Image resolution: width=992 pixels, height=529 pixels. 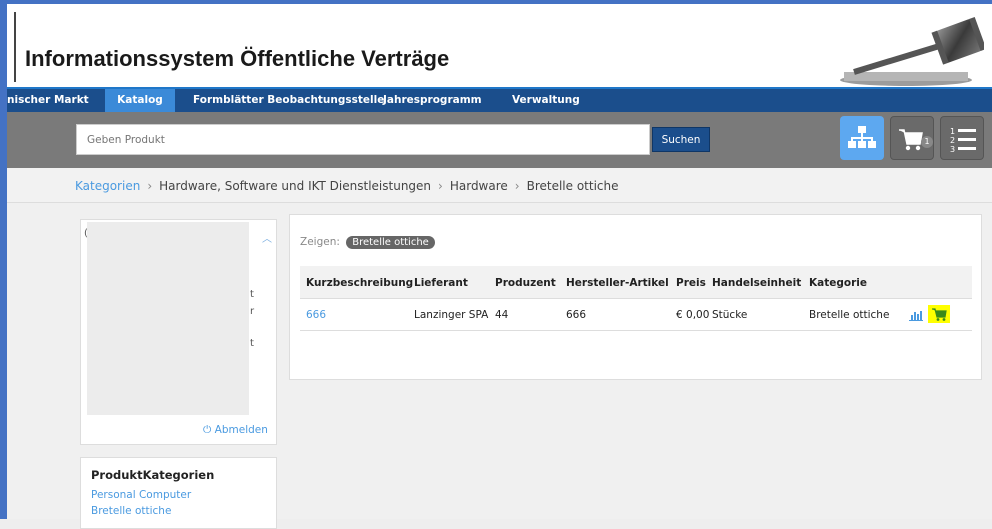 I want to click on svg-text: 1, so click(x=952, y=131).